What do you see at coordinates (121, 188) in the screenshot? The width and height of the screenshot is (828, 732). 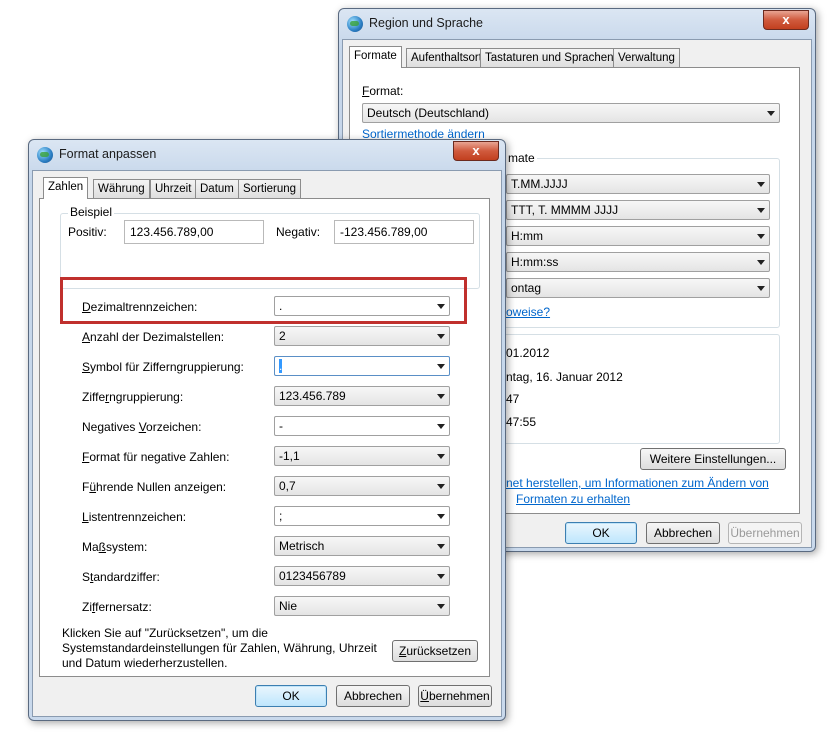 I see `tab-waehrung: Währung` at bounding box center [121, 188].